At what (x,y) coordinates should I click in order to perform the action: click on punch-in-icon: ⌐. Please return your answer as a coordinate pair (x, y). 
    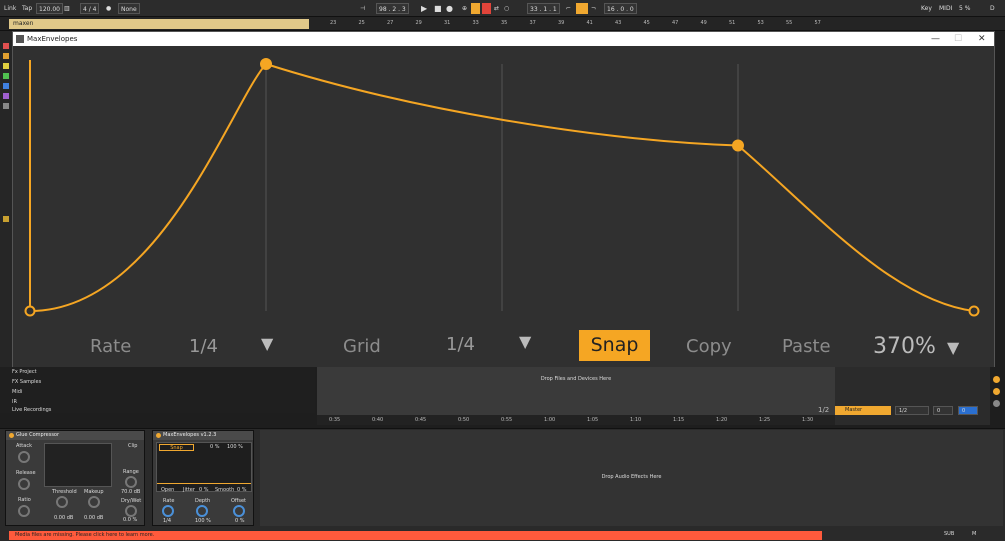
    Looking at the image, I should click on (568, 8).